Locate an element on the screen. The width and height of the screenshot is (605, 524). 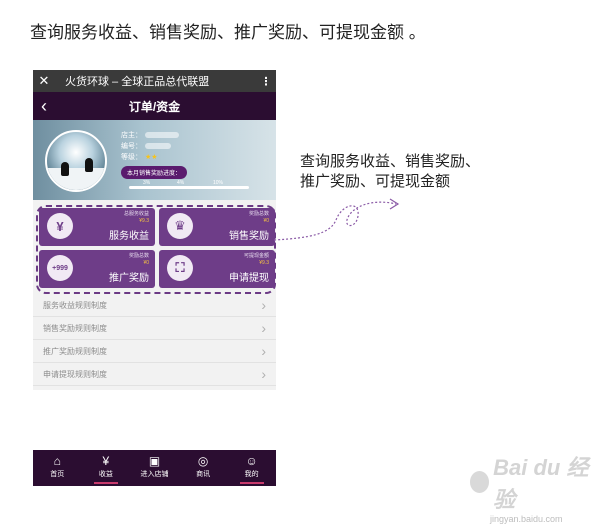
app-titlebar: ✕ 火货环球 – 全球正品总代联盟 ⋮ is located at coordinates (154, 81).